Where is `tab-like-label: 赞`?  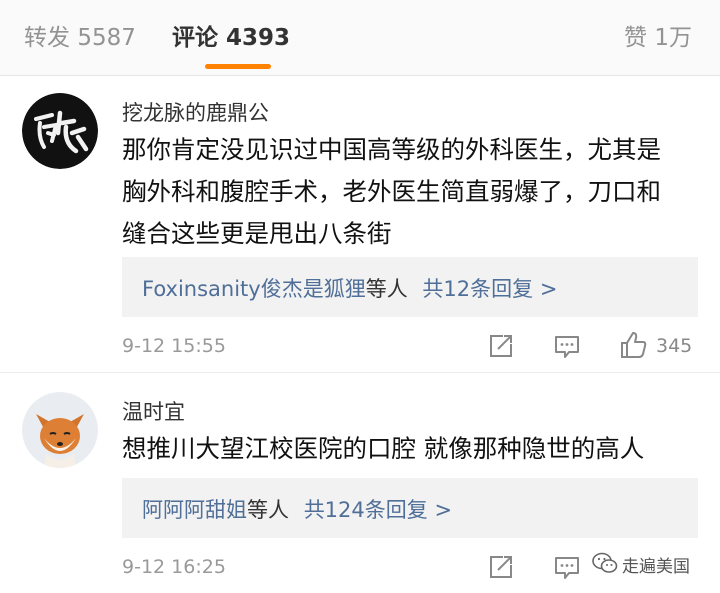
tab-like-label: 赞 is located at coordinates (635, 38).